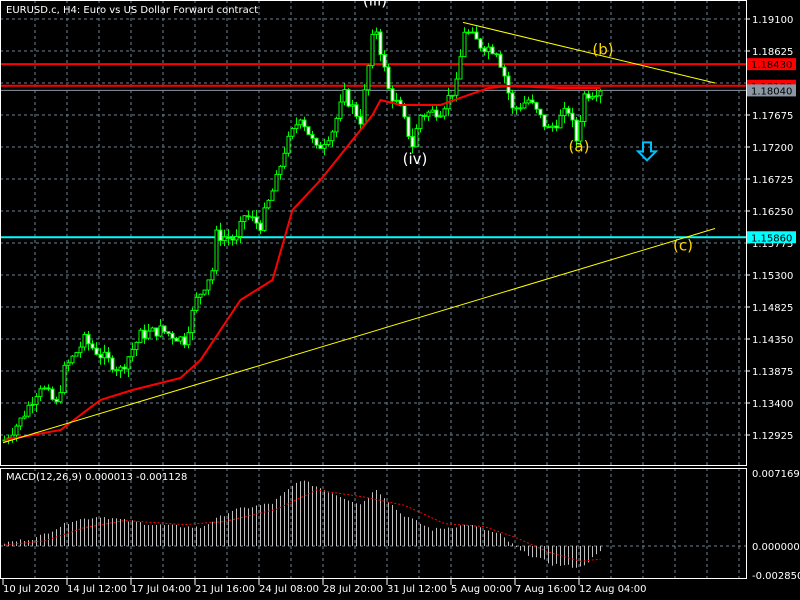  Describe the element at coordinates (302, 525) in the screenshot. I see `macd-signal-line` at that location.